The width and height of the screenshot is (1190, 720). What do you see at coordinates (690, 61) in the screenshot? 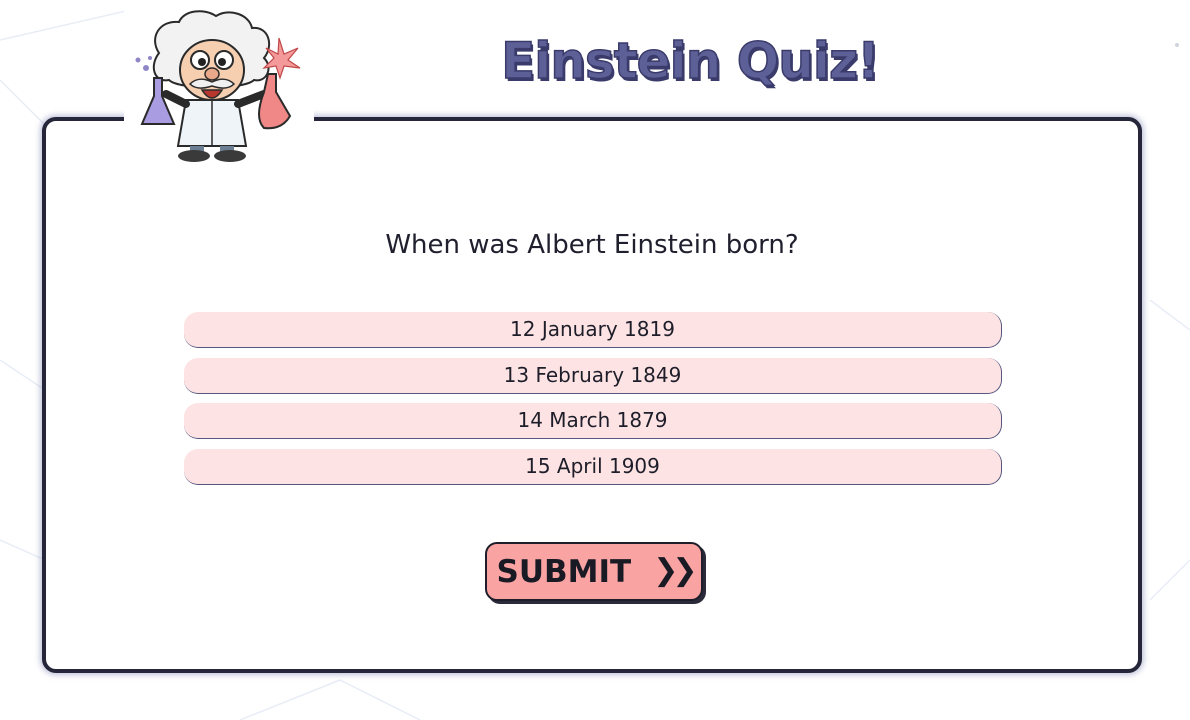
I see `quiz-title: Einstein Quiz!` at bounding box center [690, 61].